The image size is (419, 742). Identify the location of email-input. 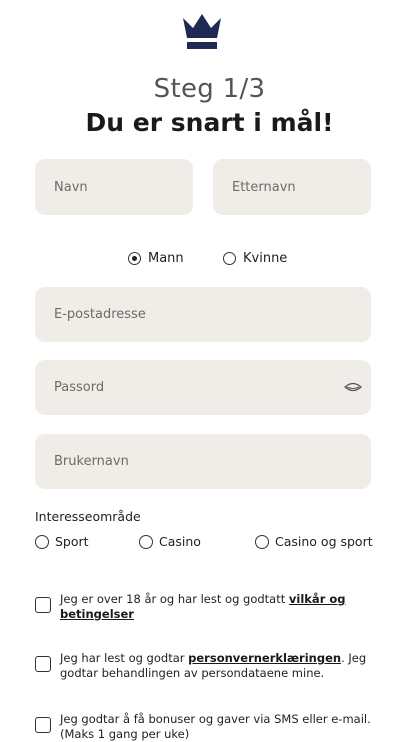
(203, 314).